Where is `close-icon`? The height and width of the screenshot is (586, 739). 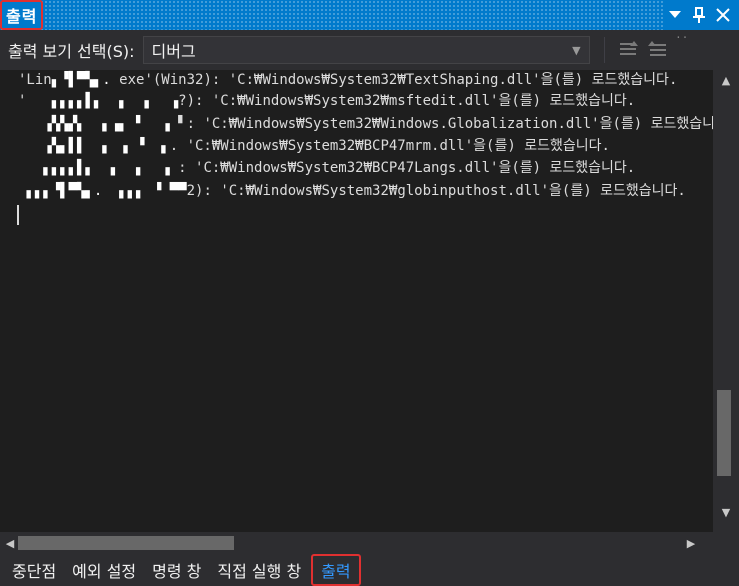 close-icon is located at coordinates (723, 15).